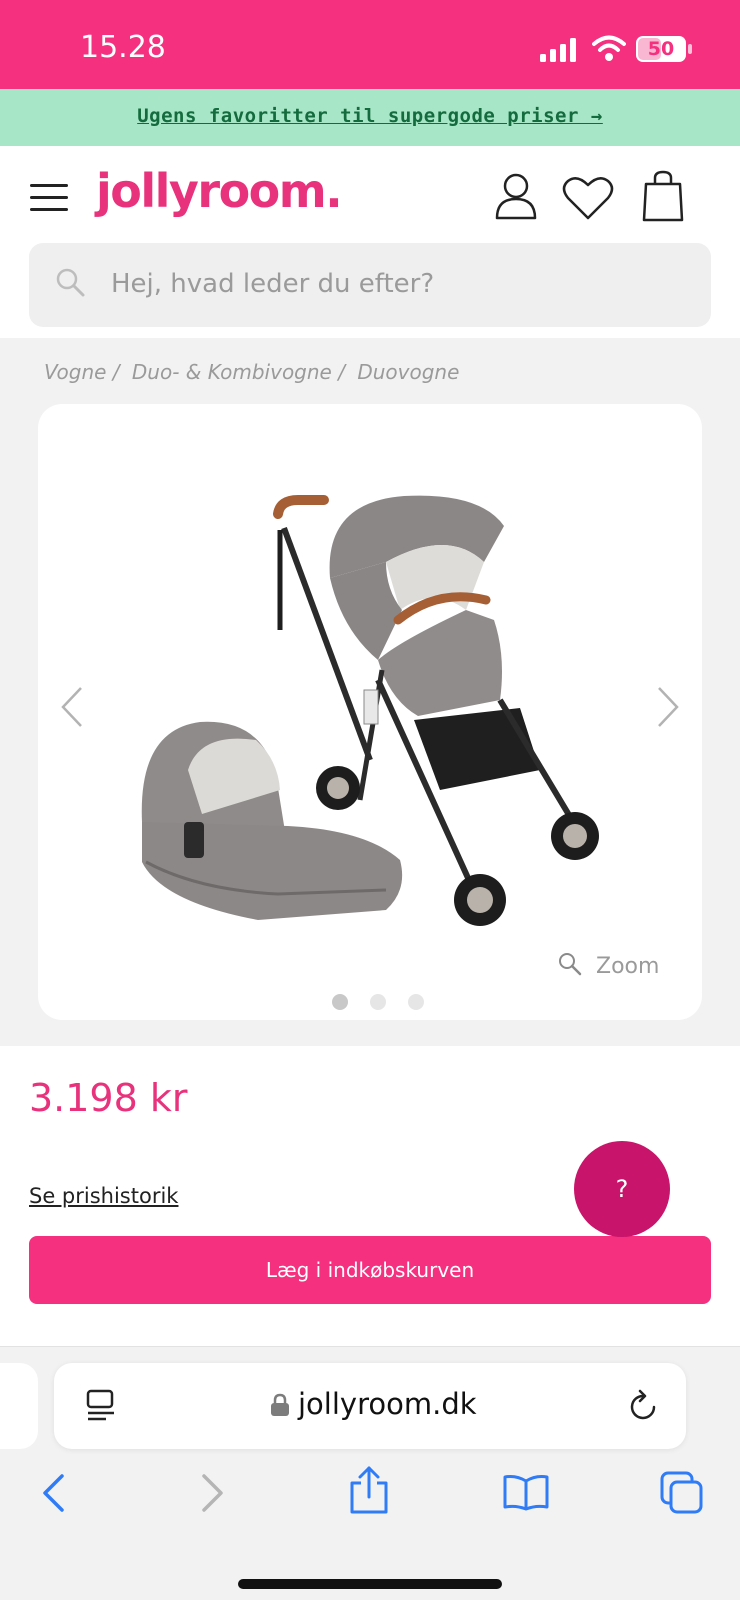 This screenshot has width=740, height=1600. I want to click on breadcrumb: Vogne / Duo- & Kombivogne / Duovogne, so click(254, 372).